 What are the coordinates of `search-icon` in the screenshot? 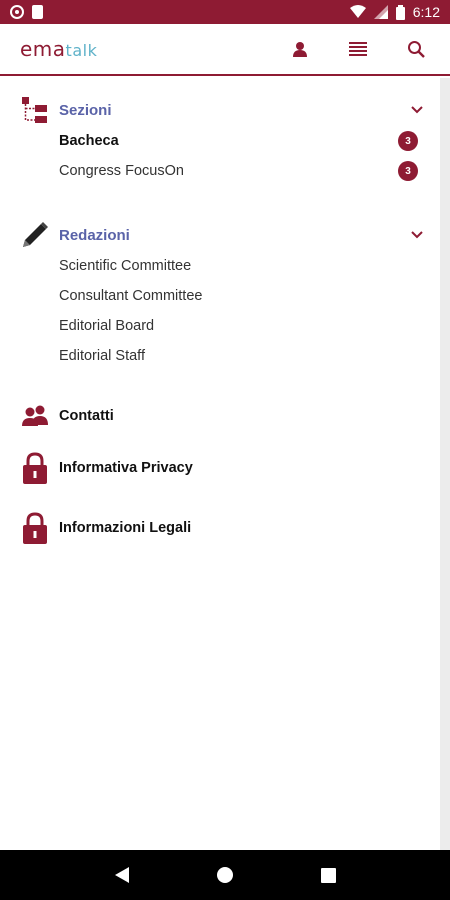 It's located at (416, 49).